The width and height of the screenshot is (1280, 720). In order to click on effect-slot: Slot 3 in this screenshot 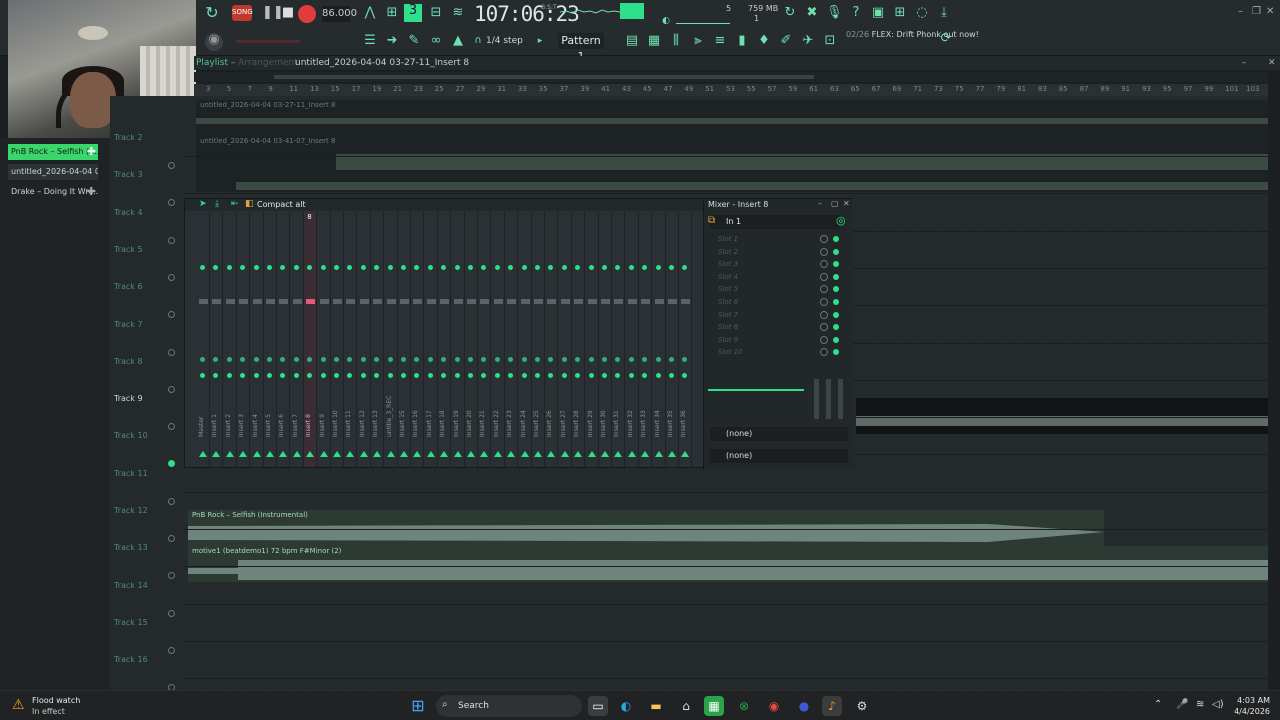, I will do `click(776, 264)`.